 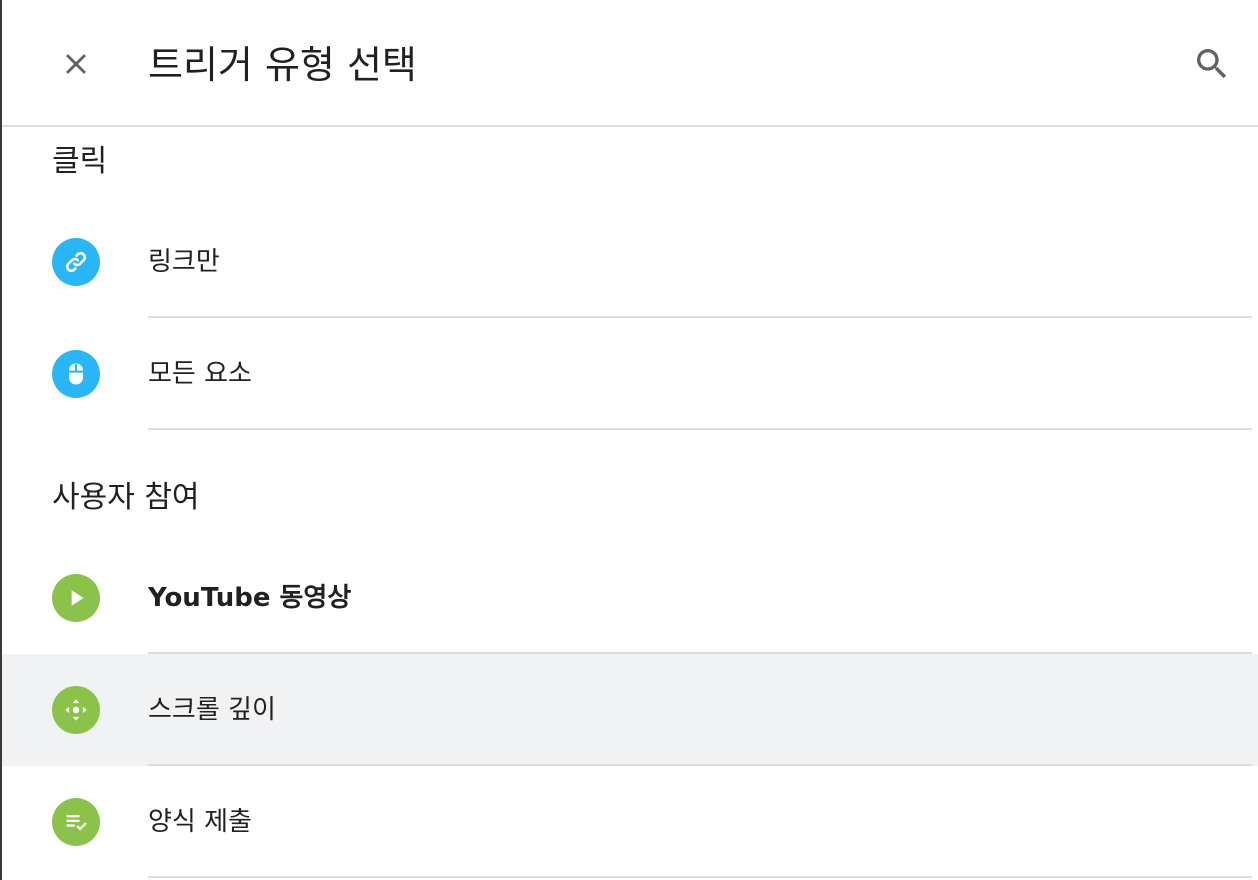 What do you see at coordinates (282, 65) in the screenshot?
I see `page-title: 트리거 유형 선택` at bounding box center [282, 65].